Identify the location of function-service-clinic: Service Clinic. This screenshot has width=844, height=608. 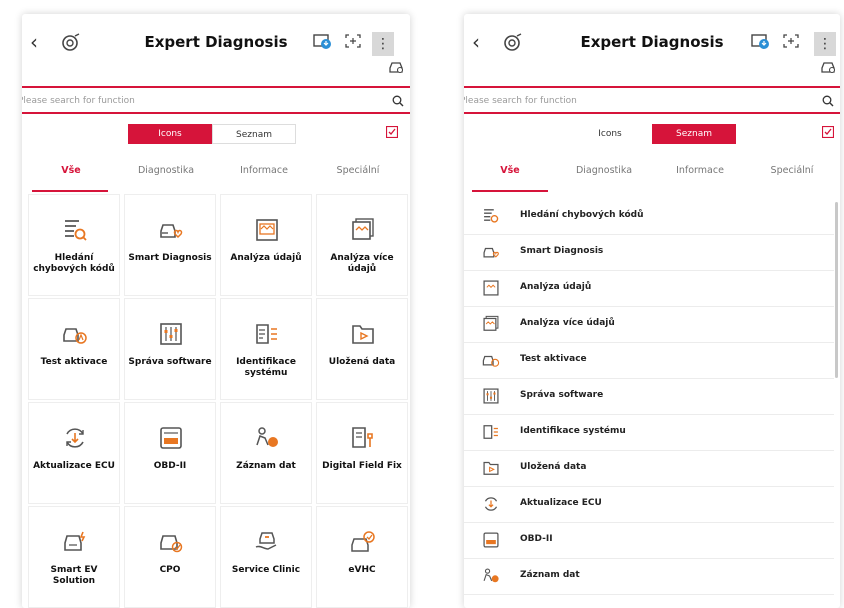
(266, 557).